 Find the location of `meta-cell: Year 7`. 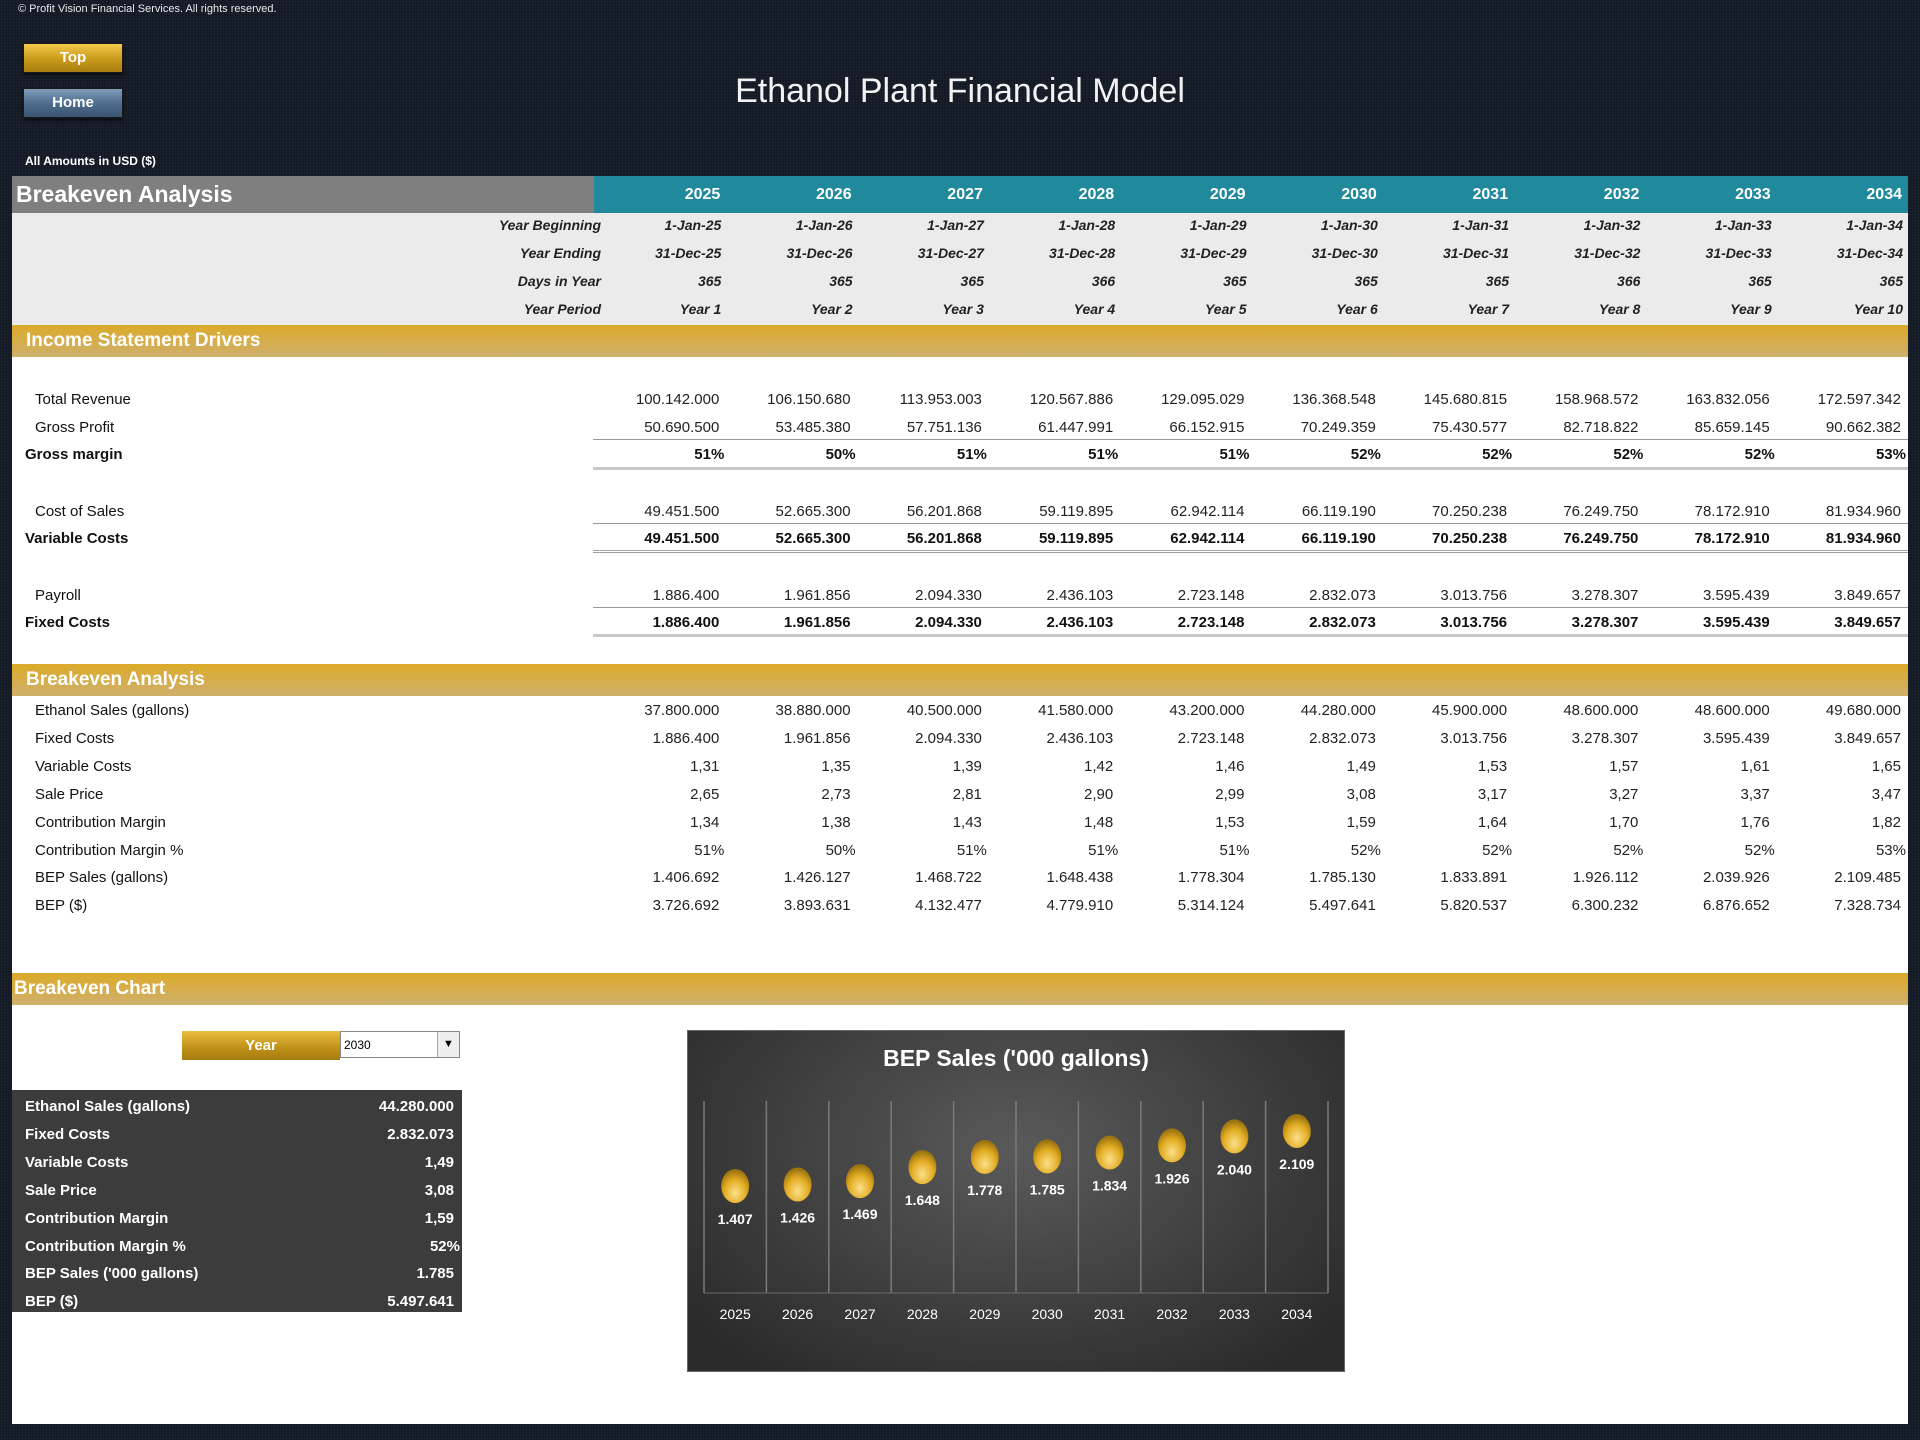

meta-cell: Year 7 is located at coordinates (1488, 309).